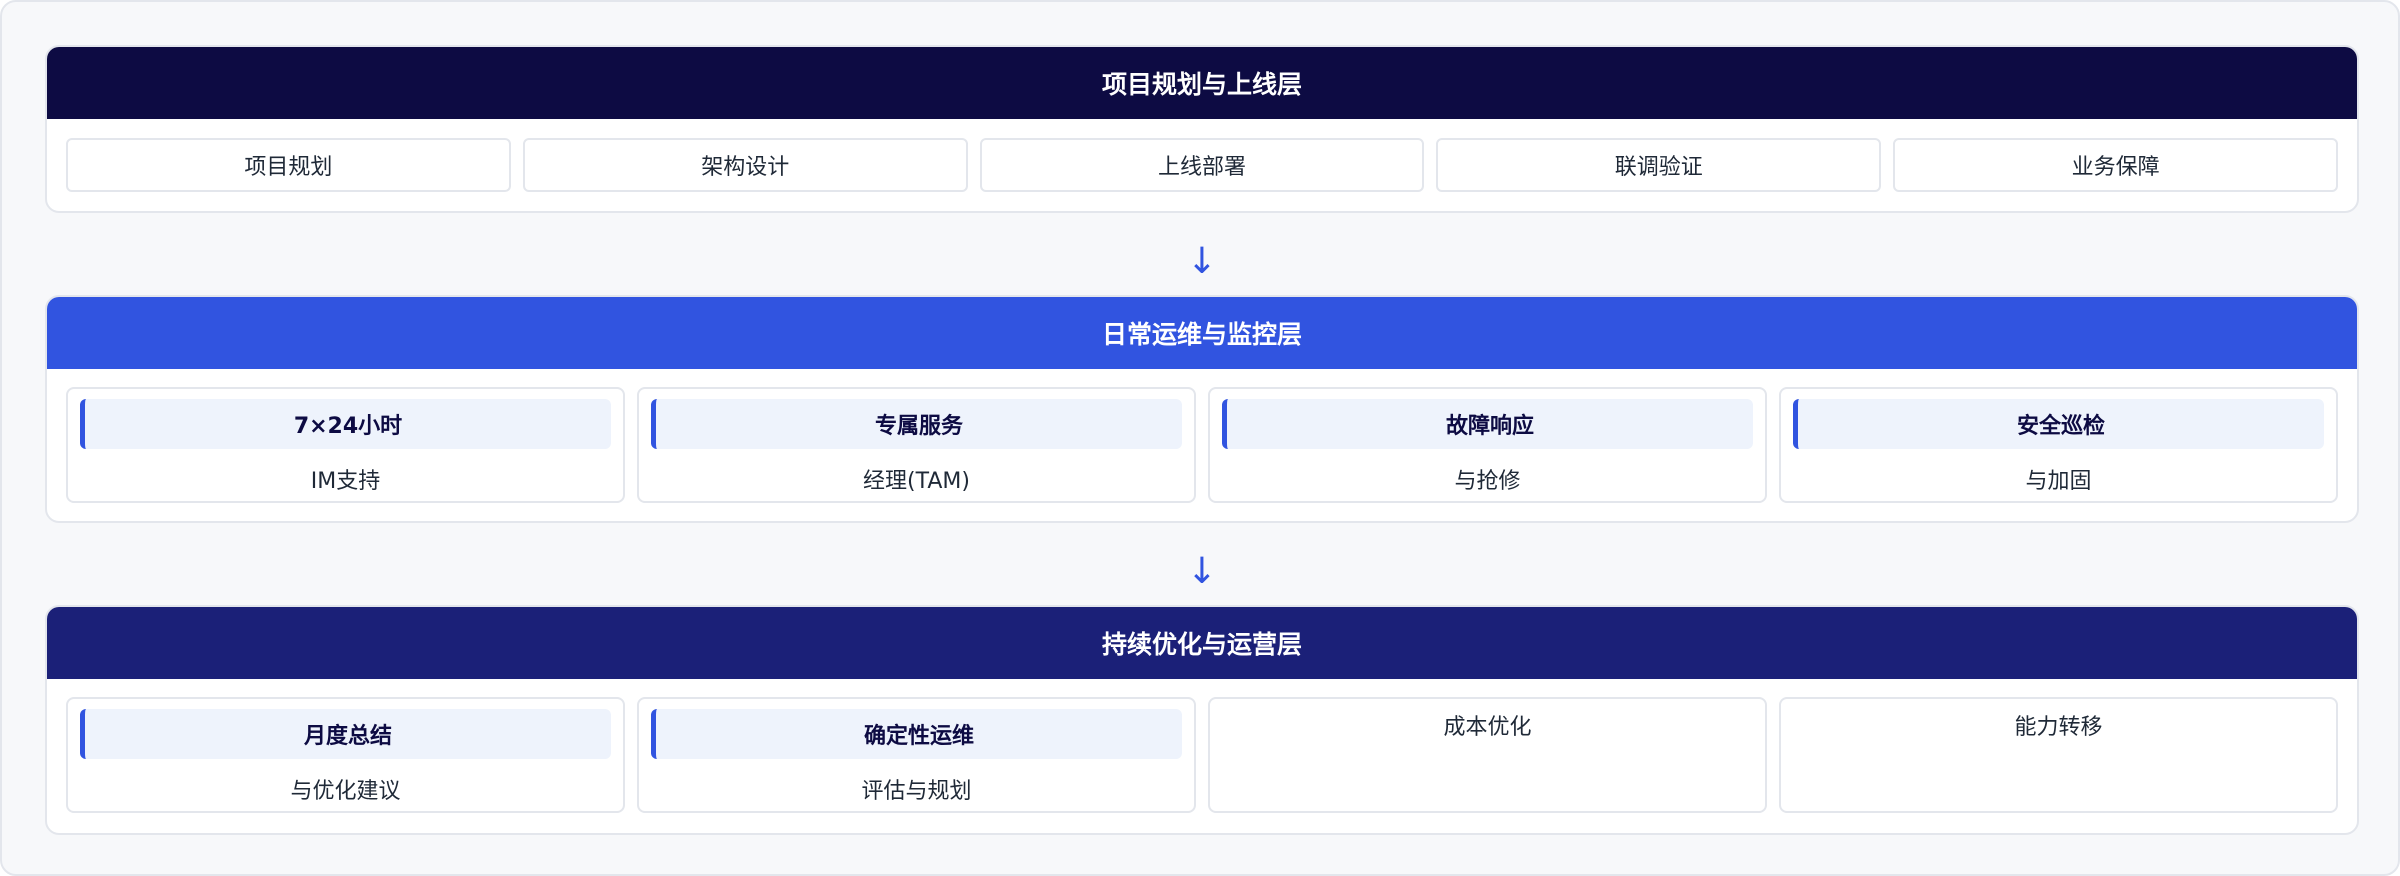  Describe the element at coordinates (2058, 755) in the screenshot. I see `card-capability-transfer: 能力转移` at that location.